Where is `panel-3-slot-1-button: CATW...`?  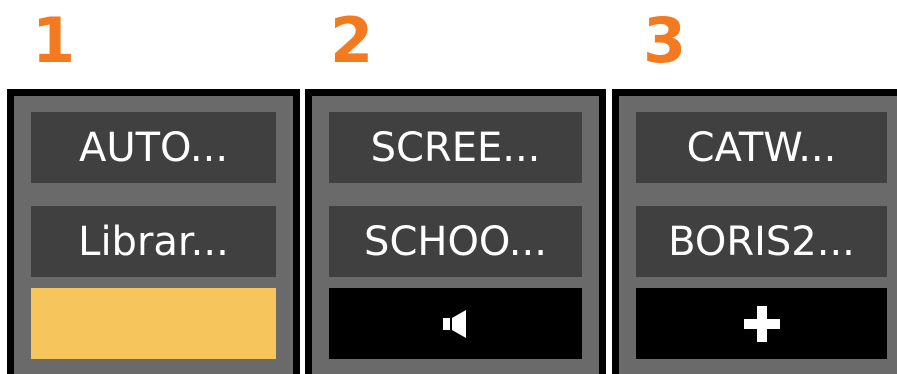
panel-3-slot-1-button: CATW... is located at coordinates (761, 147).